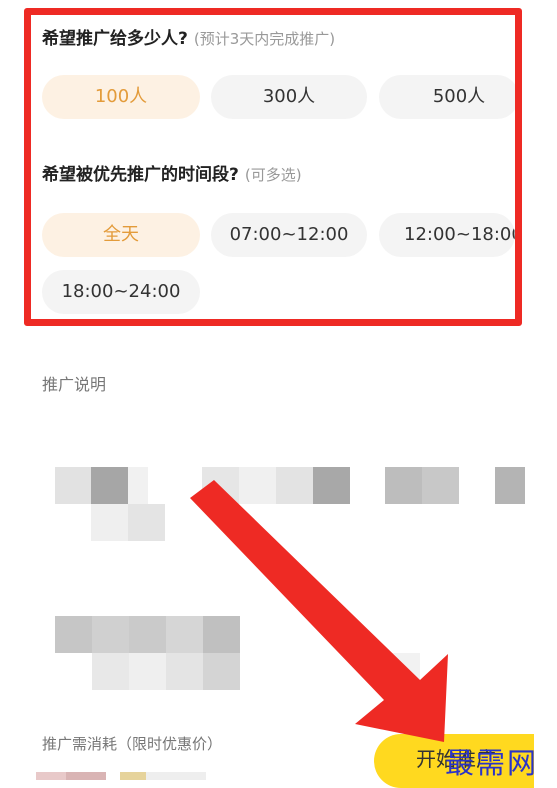 The width and height of the screenshot is (557, 788). Describe the element at coordinates (121, 776) in the screenshot. I see `blurred-price-strip` at that location.